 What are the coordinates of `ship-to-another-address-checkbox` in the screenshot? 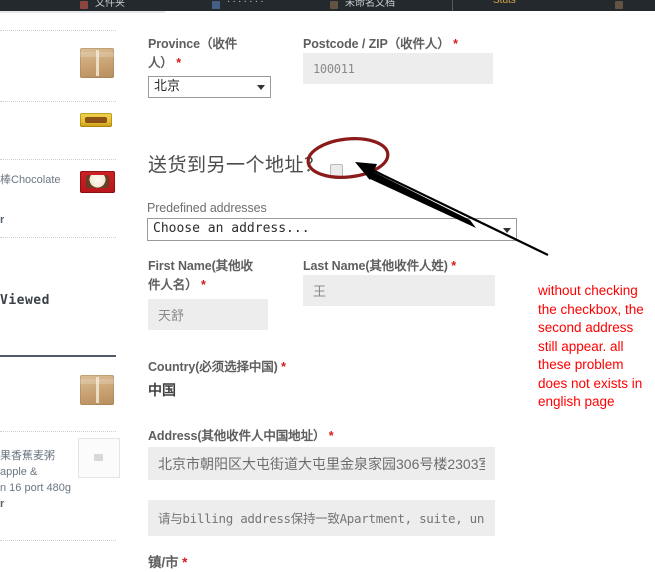 It's located at (336, 170).